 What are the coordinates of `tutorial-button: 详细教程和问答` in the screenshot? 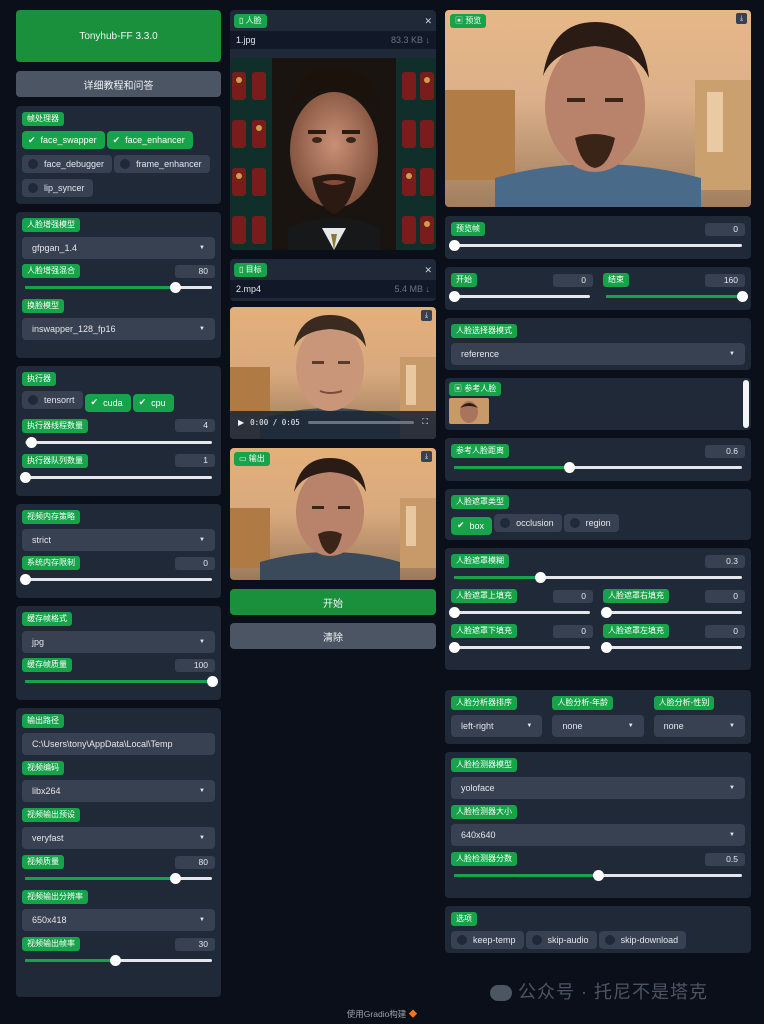 It's located at (118, 84).